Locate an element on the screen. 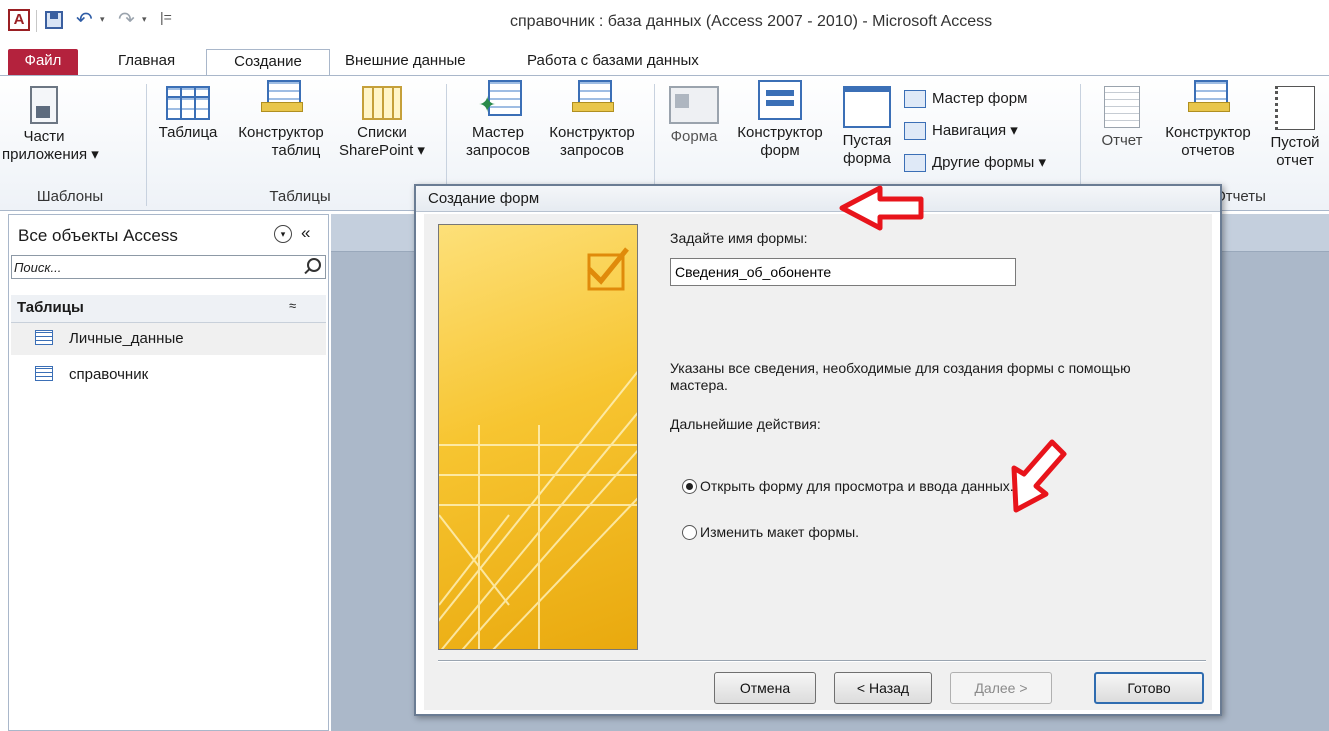  table-design-button: Конструктор таблиц is located at coordinates (281, 120).